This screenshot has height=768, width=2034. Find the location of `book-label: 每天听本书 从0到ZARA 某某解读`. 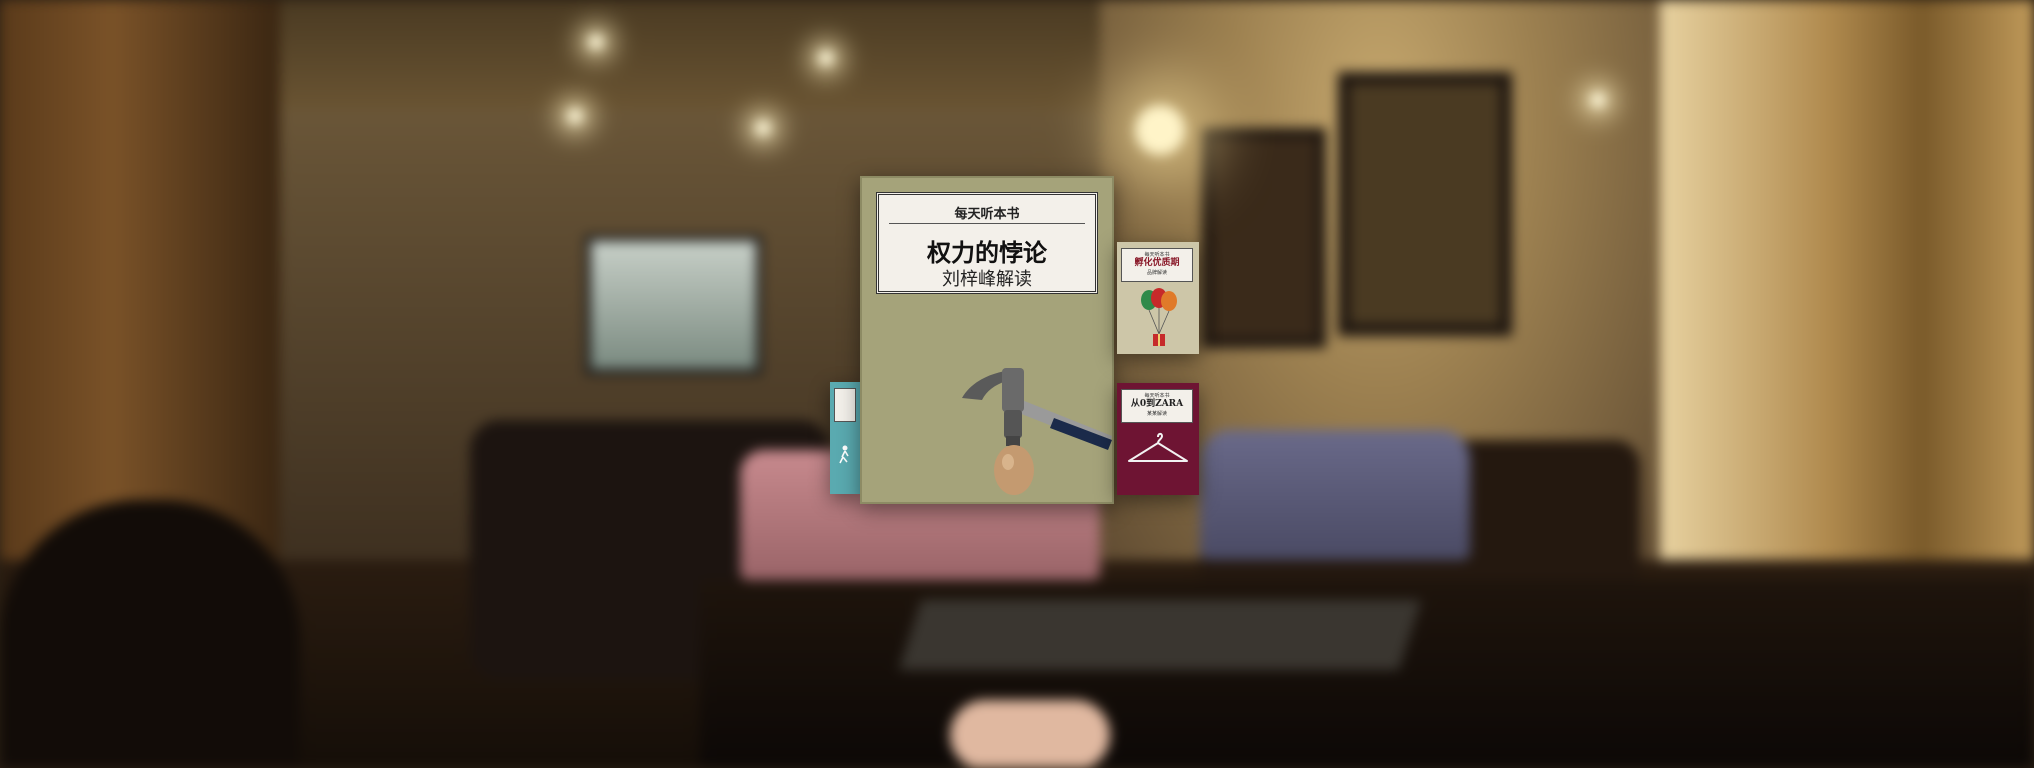

book-label: 每天听本书 从0到ZARA 某某解读 is located at coordinates (1157, 406).